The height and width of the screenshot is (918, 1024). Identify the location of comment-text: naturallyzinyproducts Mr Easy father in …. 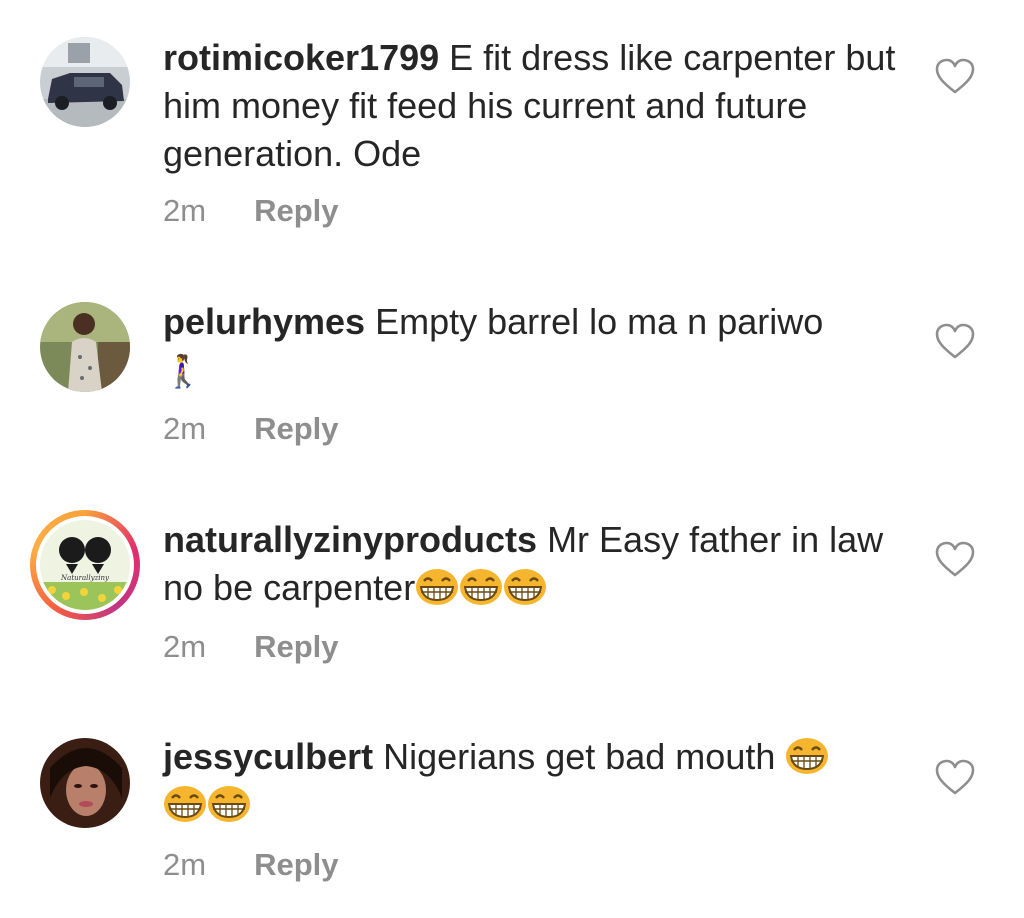
(533, 564).